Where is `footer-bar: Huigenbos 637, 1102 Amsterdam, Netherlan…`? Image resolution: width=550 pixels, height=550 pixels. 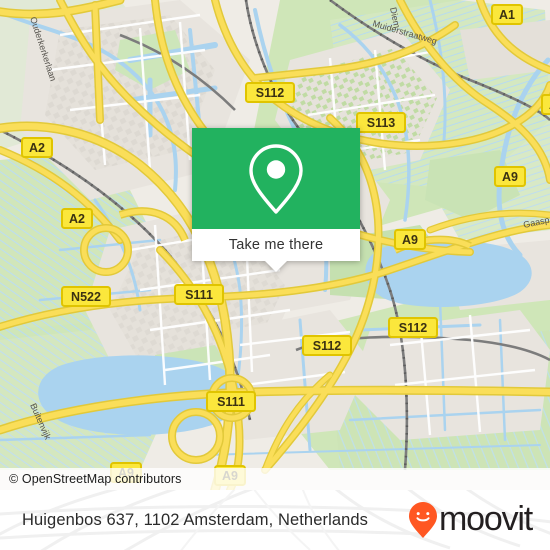
footer-bar: Huigenbos 637, 1102 Amsterdam, Netherlan… is located at coordinates (275, 520).